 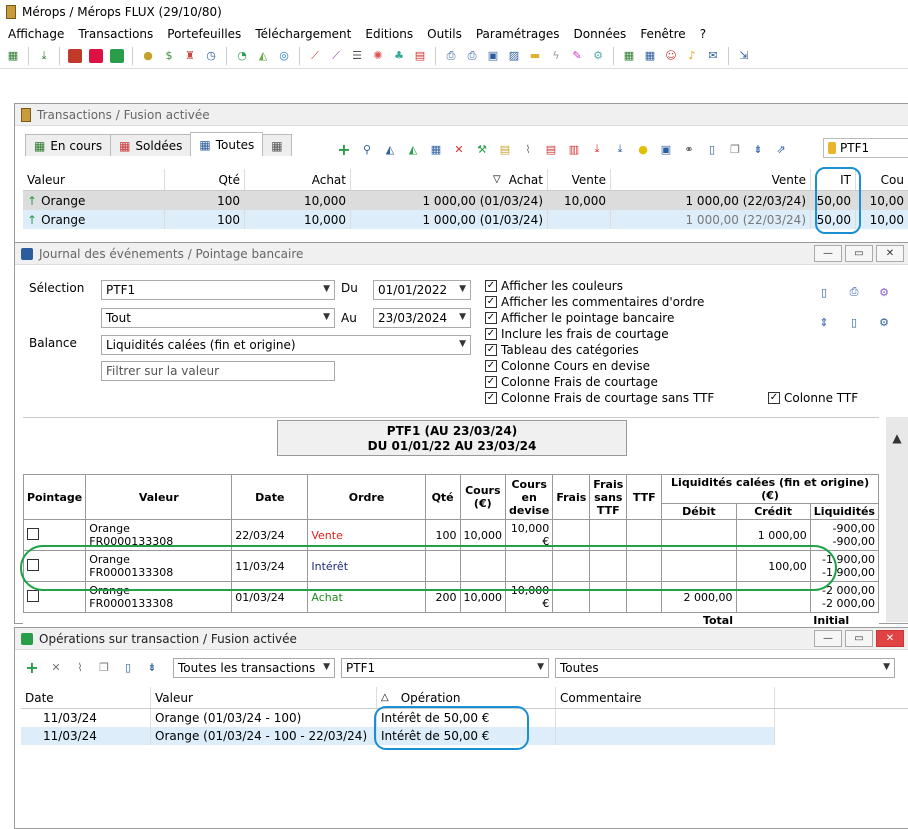 What do you see at coordinates (598, 56) in the screenshot?
I see `plugin-icon: ⚙` at bounding box center [598, 56].